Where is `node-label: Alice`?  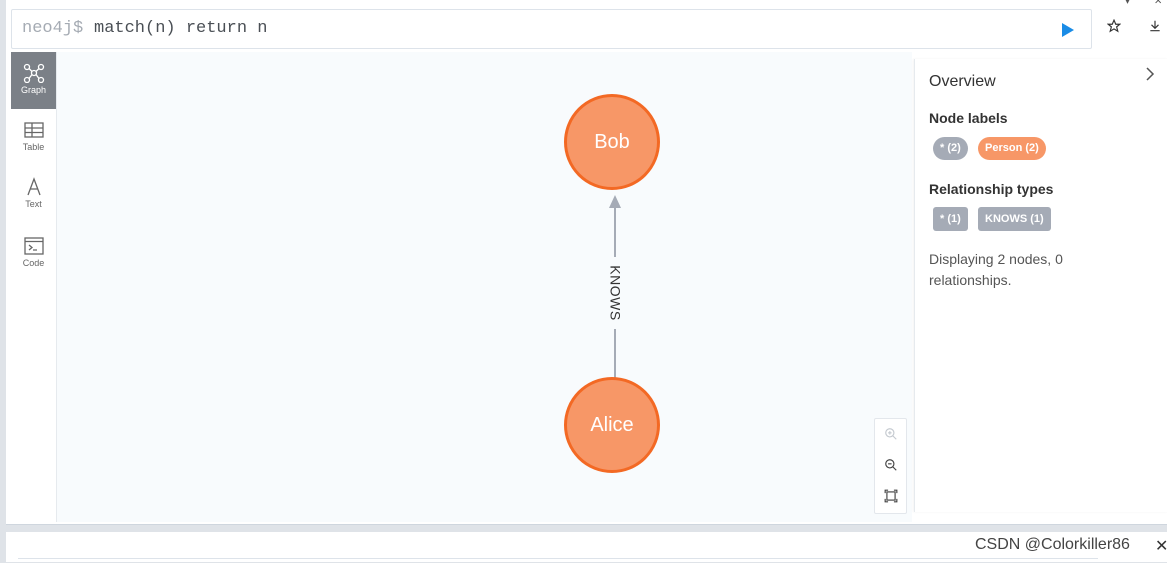 node-label: Alice is located at coordinates (612, 424).